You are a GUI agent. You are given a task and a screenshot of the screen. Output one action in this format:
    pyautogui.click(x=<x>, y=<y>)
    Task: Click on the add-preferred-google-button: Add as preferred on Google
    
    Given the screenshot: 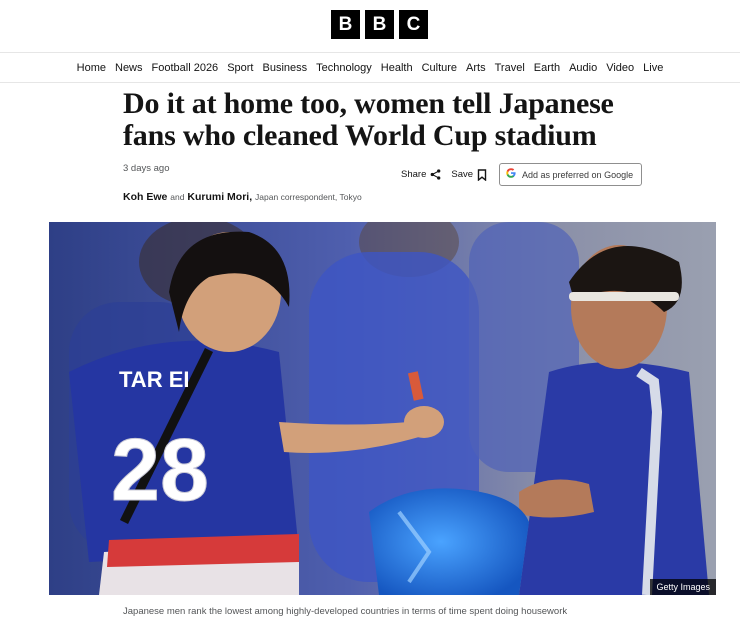 What is the action you would take?
    pyautogui.click(x=571, y=174)
    